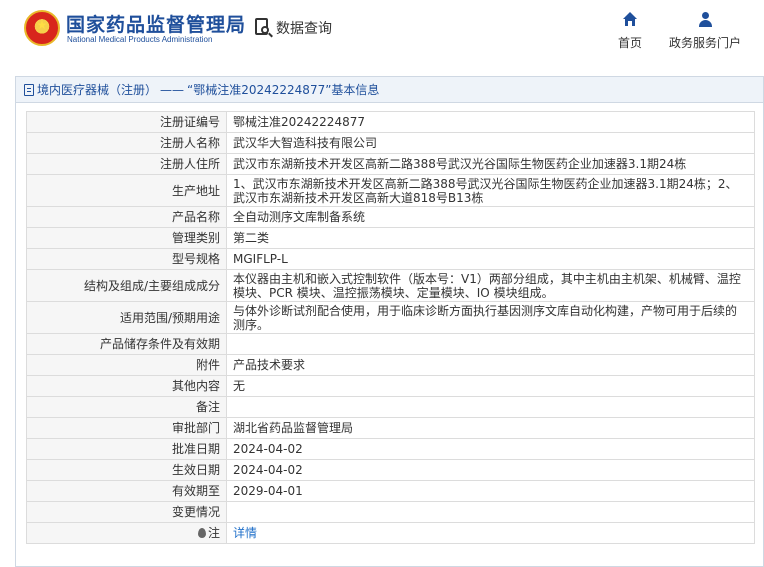  What do you see at coordinates (126, 470) in the screenshot?
I see `field-label: 生效日期` at bounding box center [126, 470].